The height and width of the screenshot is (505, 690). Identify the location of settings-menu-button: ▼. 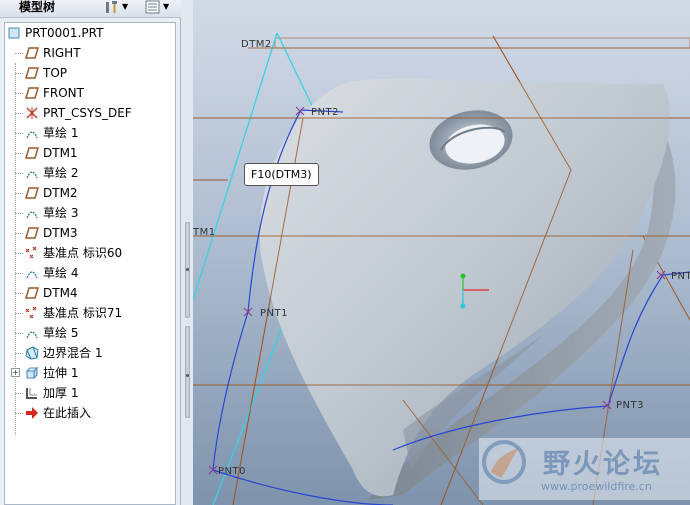
(116, 7).